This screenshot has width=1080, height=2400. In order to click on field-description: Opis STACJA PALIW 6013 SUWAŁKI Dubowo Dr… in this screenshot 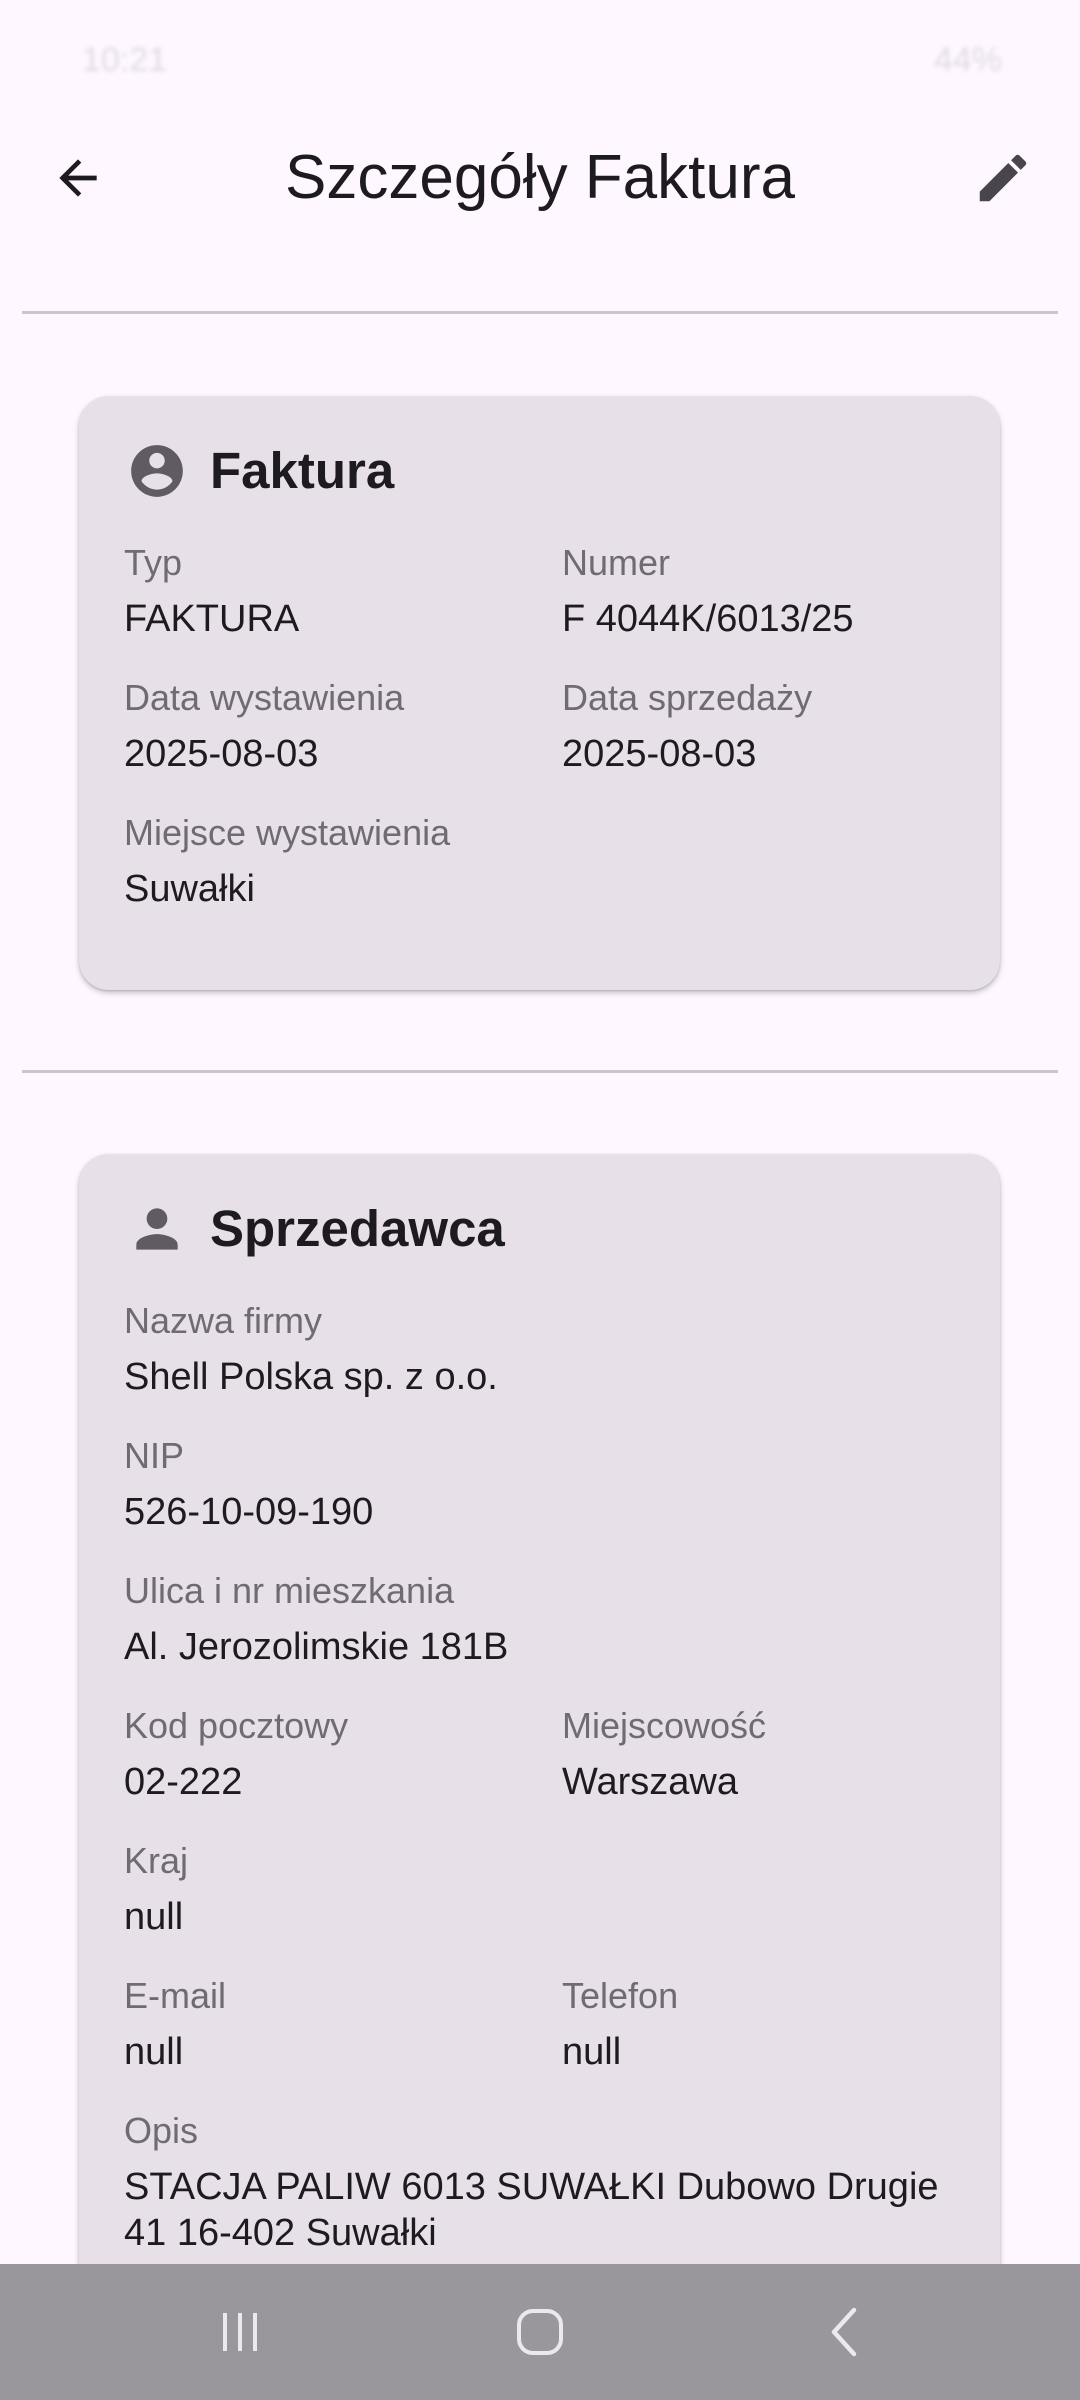, I will do `click(544, 2182)`.